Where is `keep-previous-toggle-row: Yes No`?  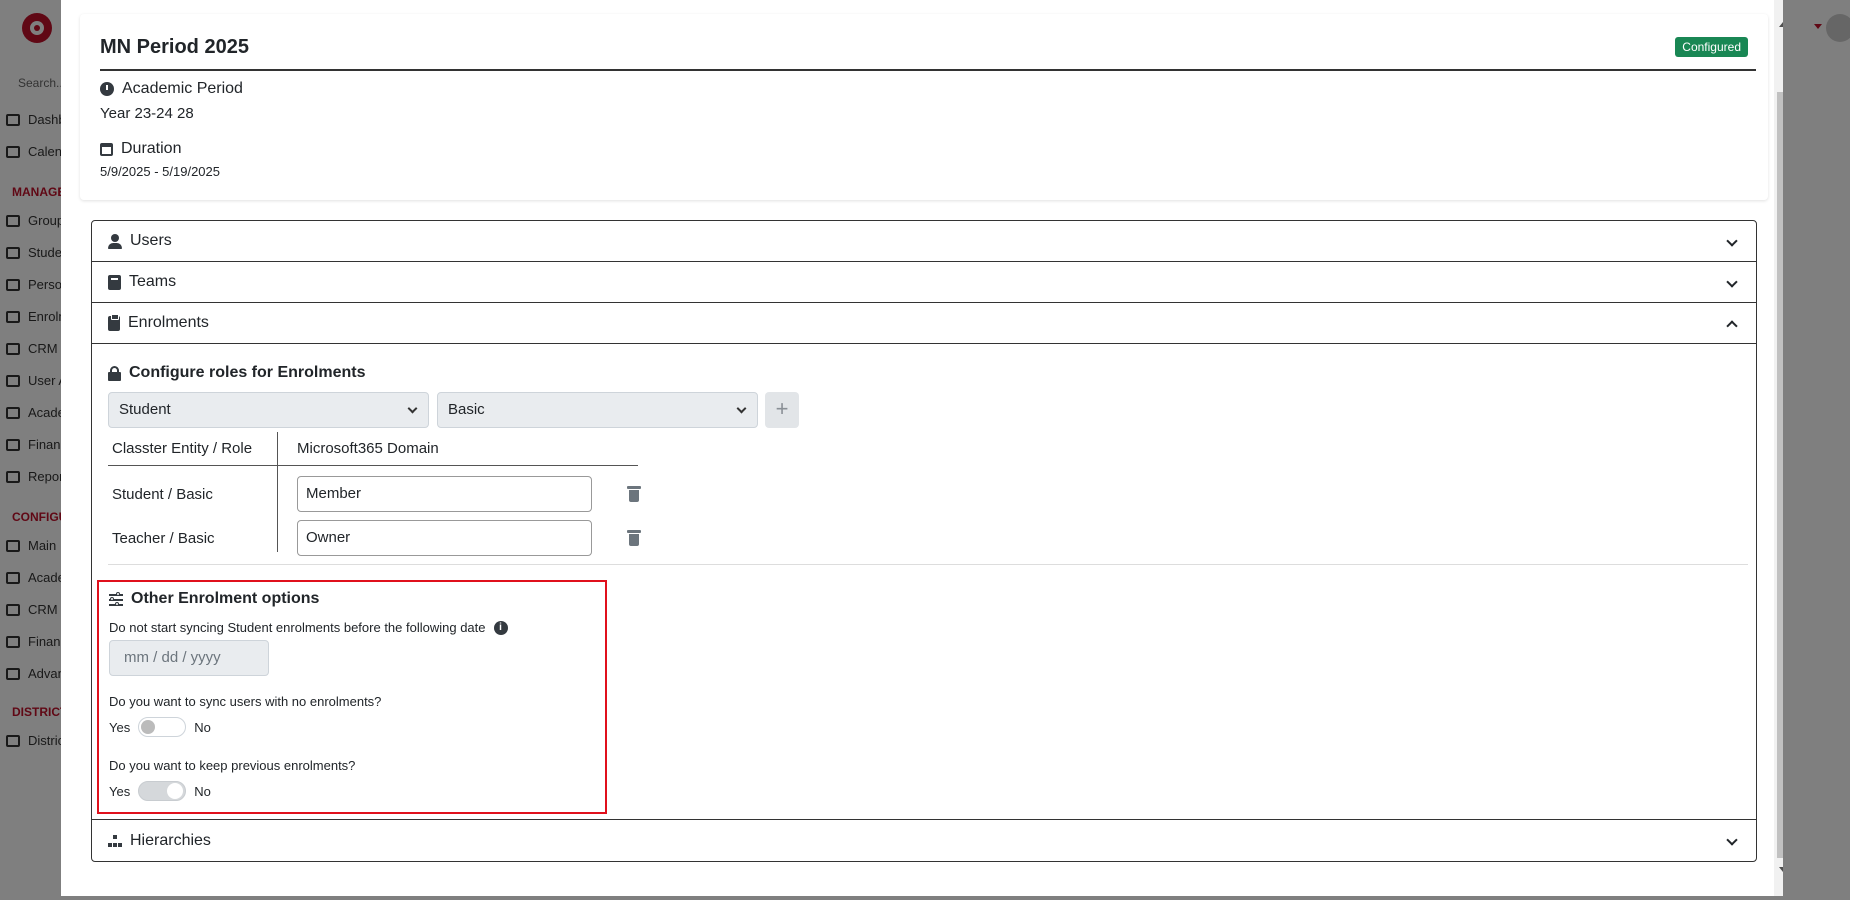
keep-previous-toggle-row: Yes No is located at coordinates (160, 791).